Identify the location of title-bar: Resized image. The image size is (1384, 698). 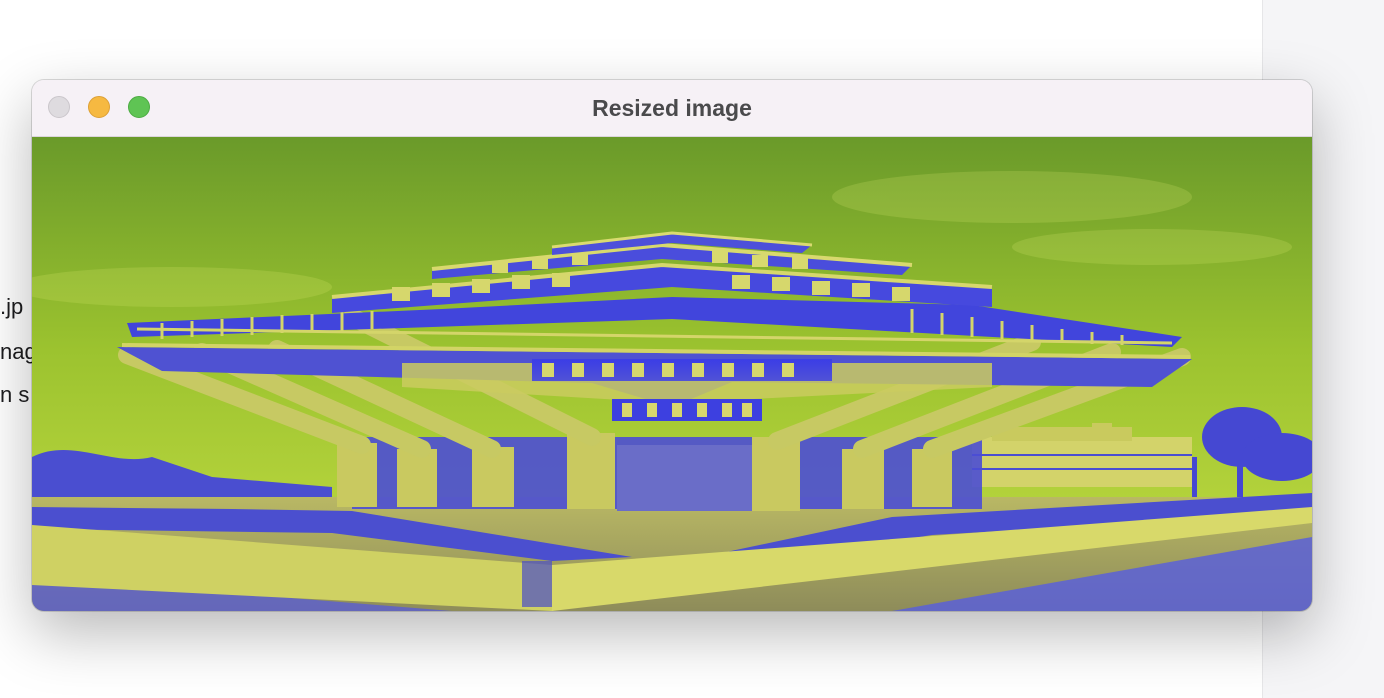
(672, 108).